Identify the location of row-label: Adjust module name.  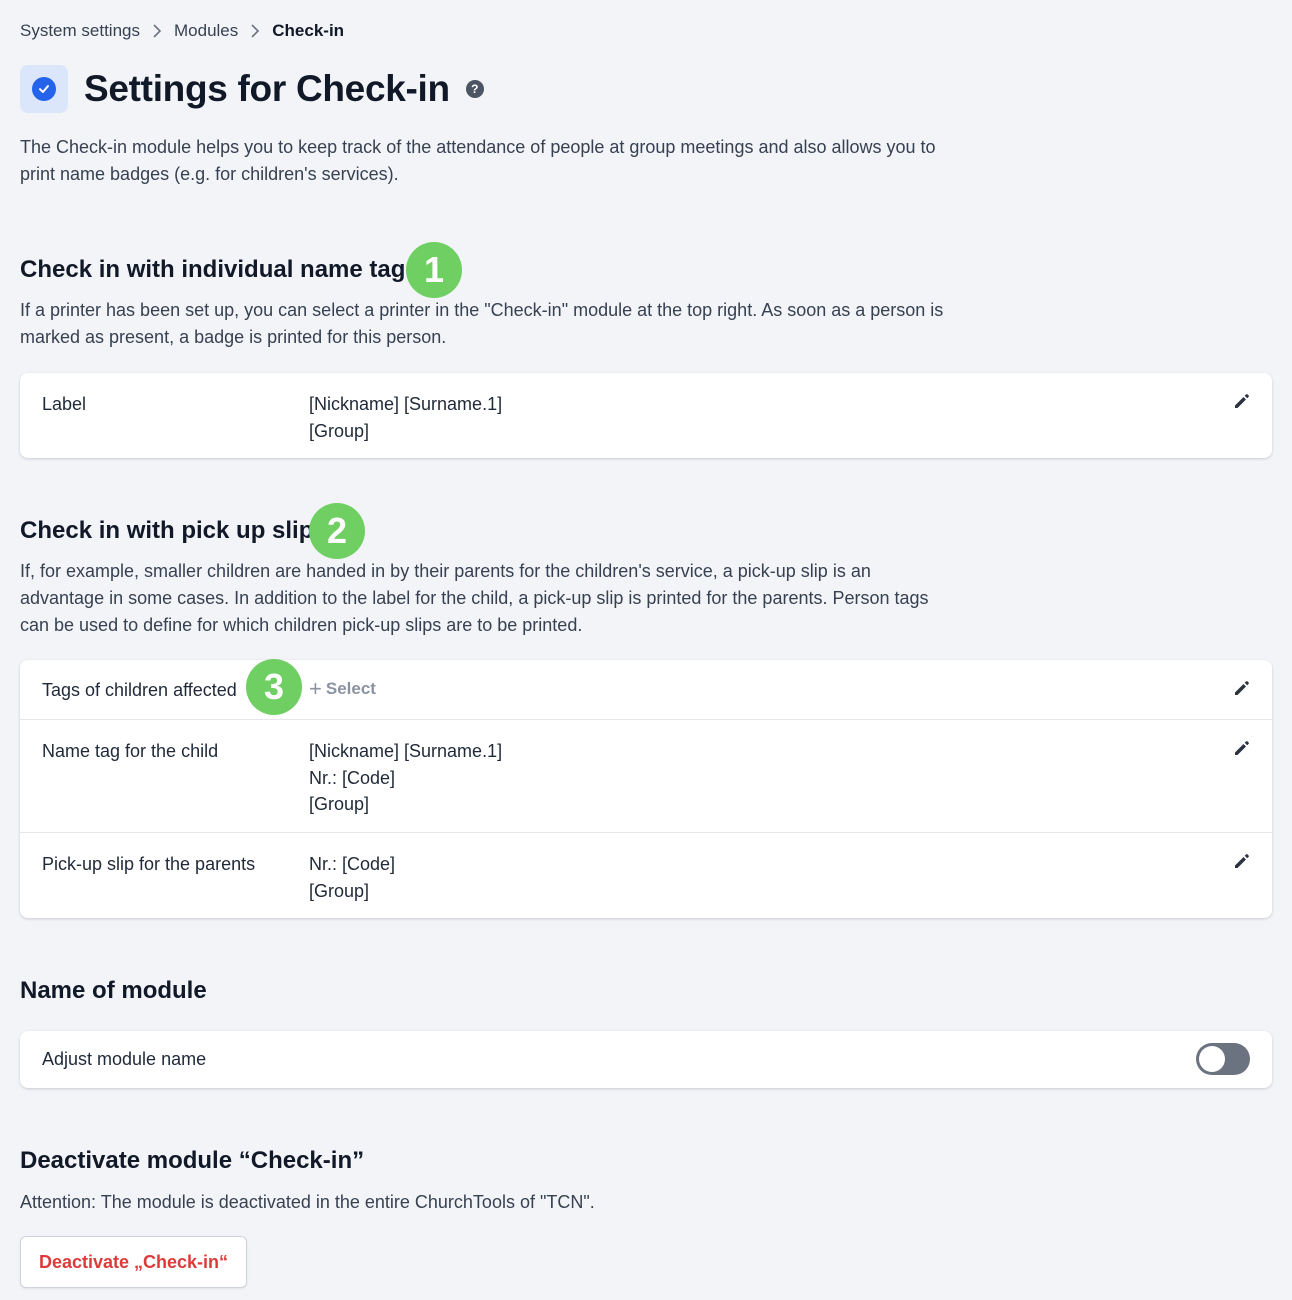
(124, 1059).